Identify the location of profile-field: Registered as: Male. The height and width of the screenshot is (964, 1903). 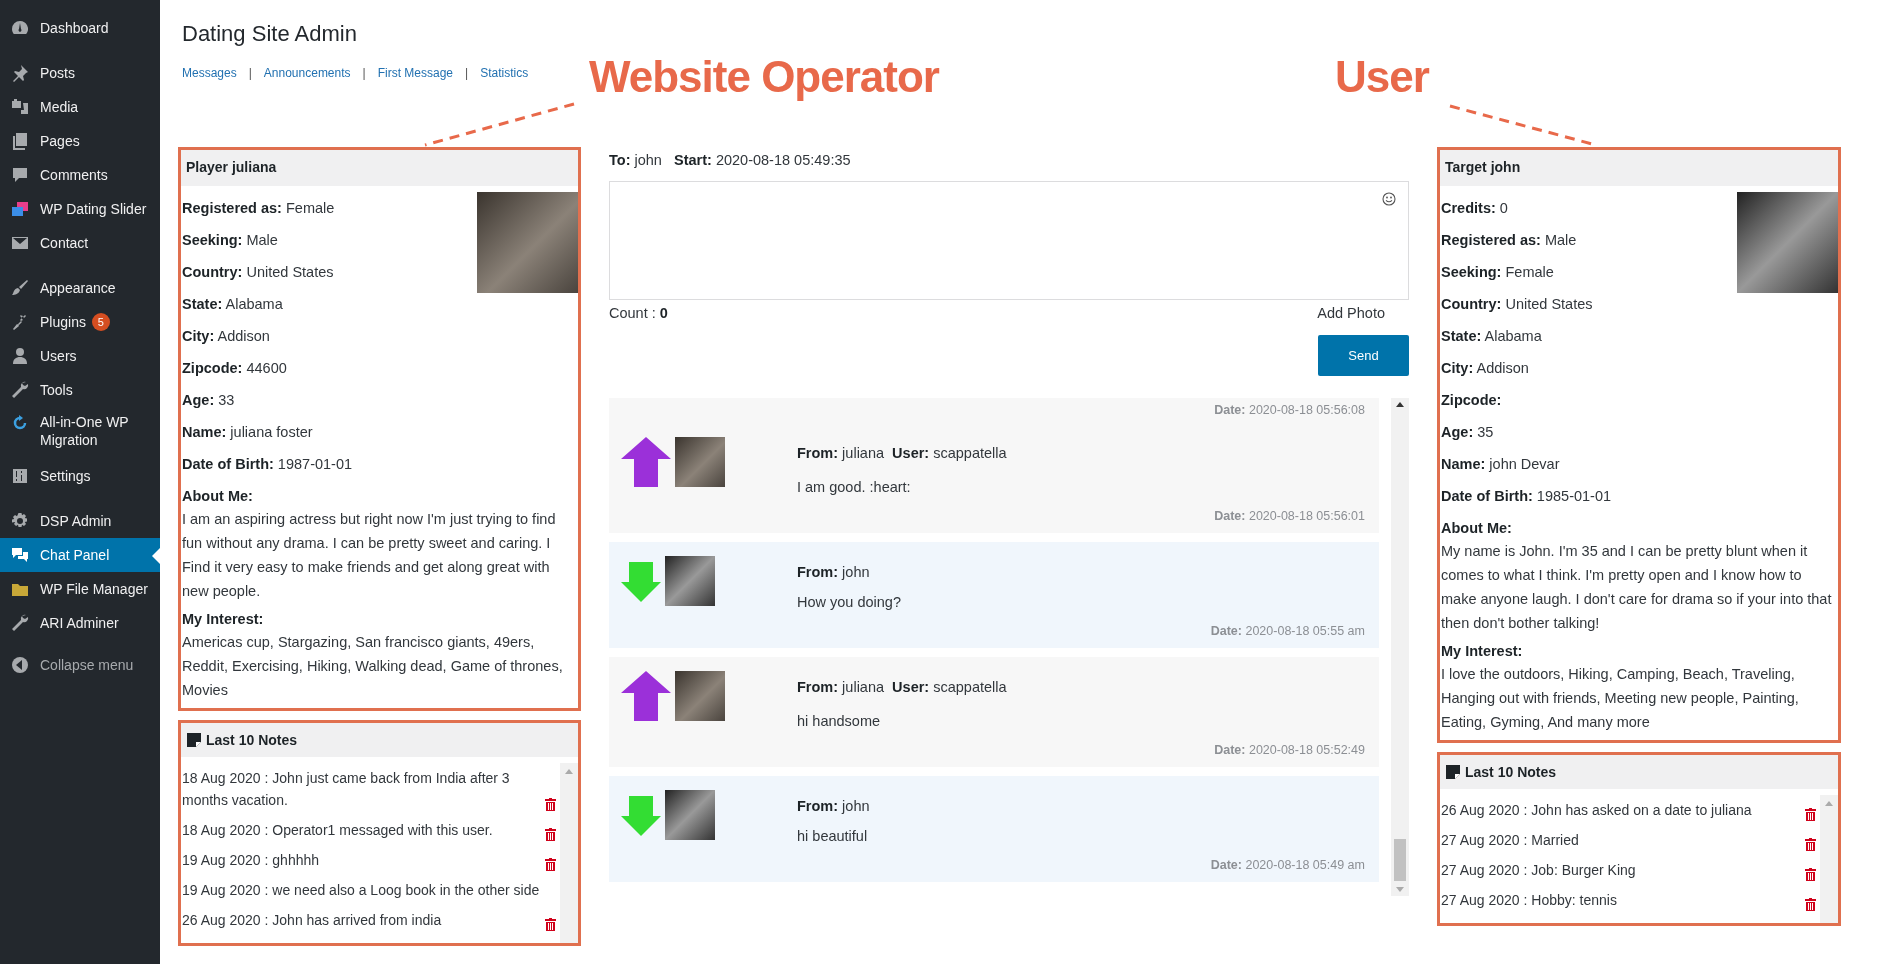
(1639, 240).